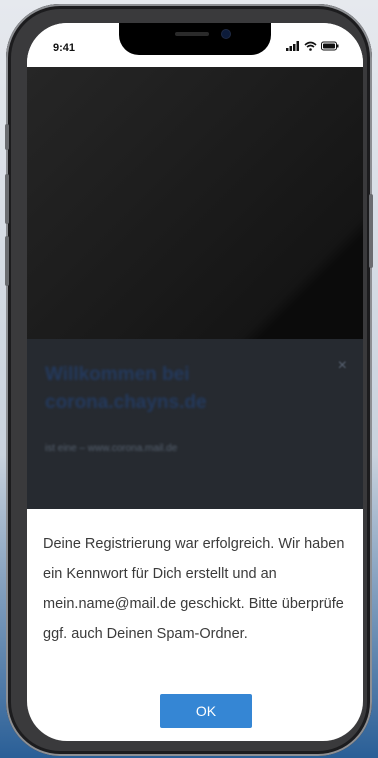  What do you see at coordinates (195, 39) in the screenshot?
I see `notch` at bounding box center [195, 39].